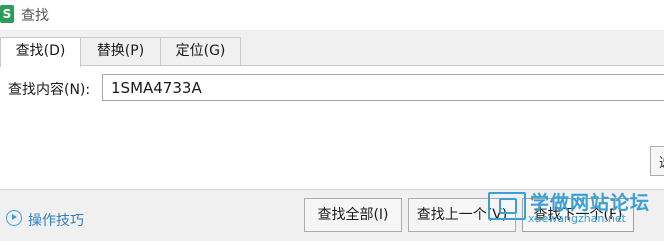  Describe the element at coordinates (657, 161) in the screenshot. I see `options-button: 选` at that location.